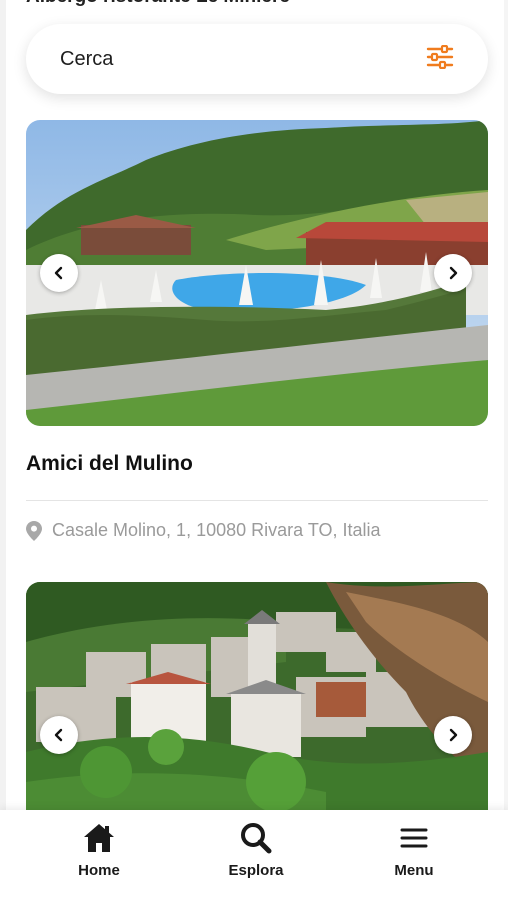 The height and width of the screenshot is (900, 508). What do you see at coordinates (3, 450) in the screenshot?
I see `left-edge` at bounding box center [3, 450].